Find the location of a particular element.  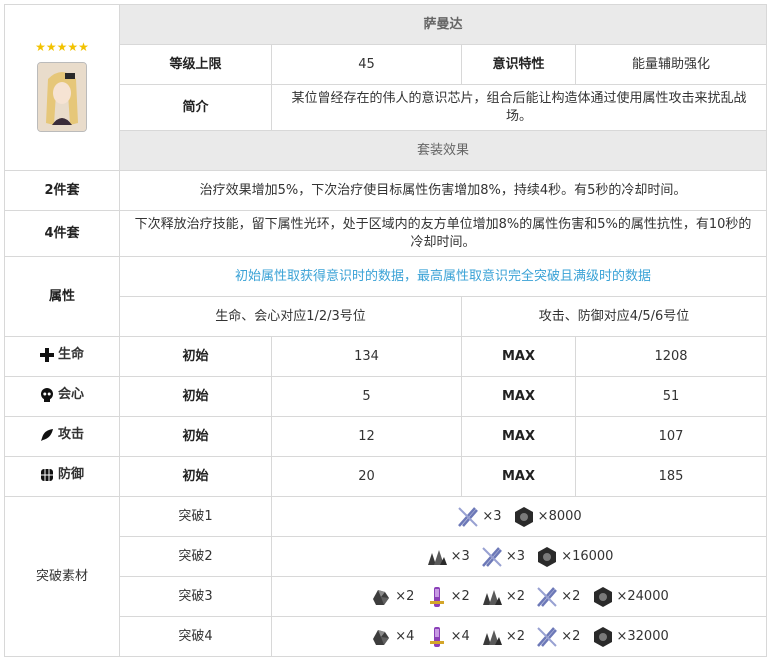

material-qty: ×8000 is located at coordinates (559, 516).